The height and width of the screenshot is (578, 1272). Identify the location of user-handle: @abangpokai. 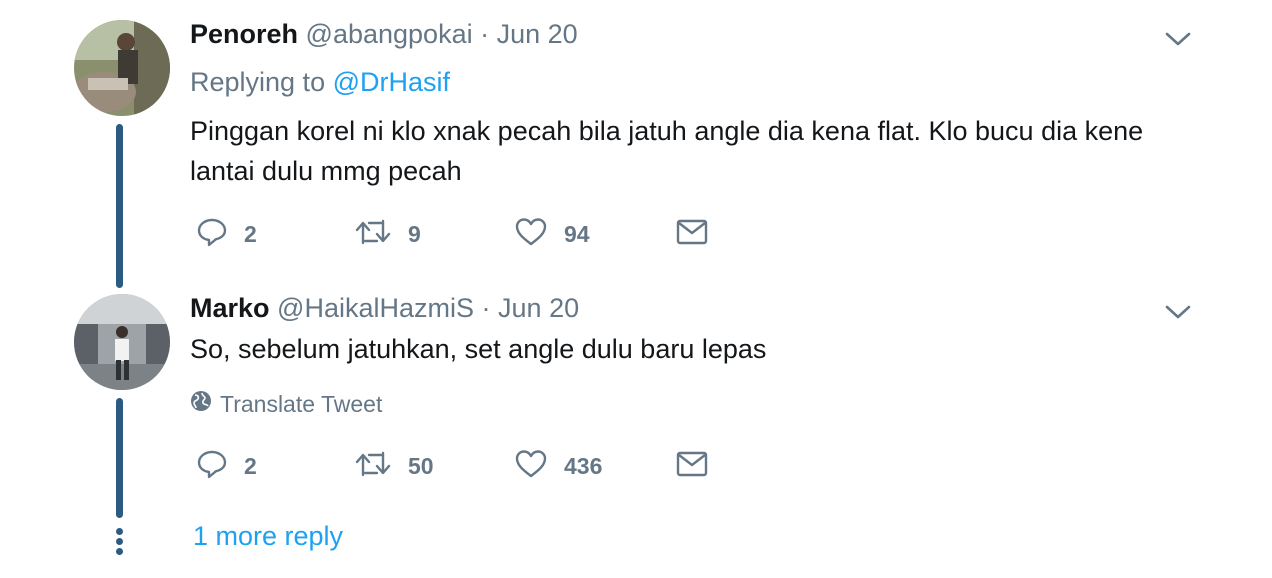
(389, 34).